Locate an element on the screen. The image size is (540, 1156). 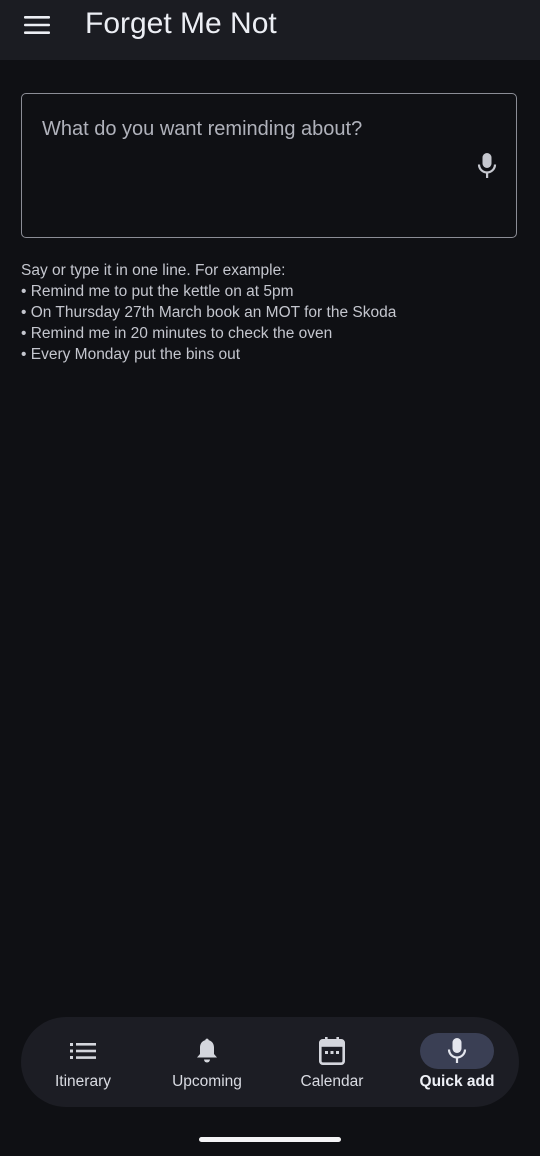
app-bar: Forget Me Not is located at coordinates (270, 30).